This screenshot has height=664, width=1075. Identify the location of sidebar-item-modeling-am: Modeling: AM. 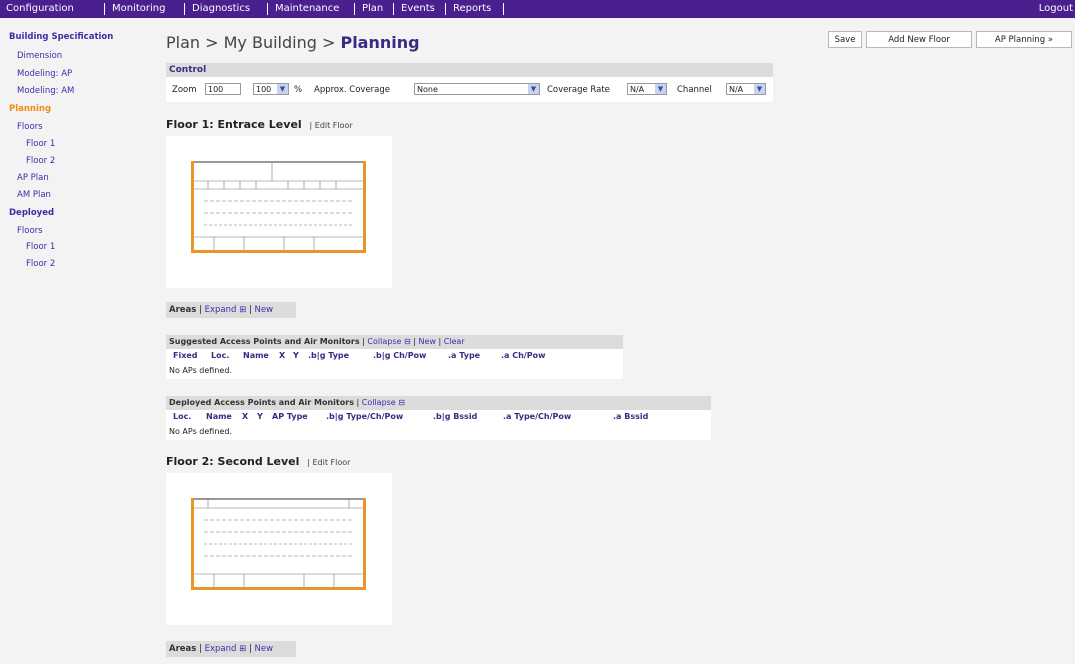
(45, 91).